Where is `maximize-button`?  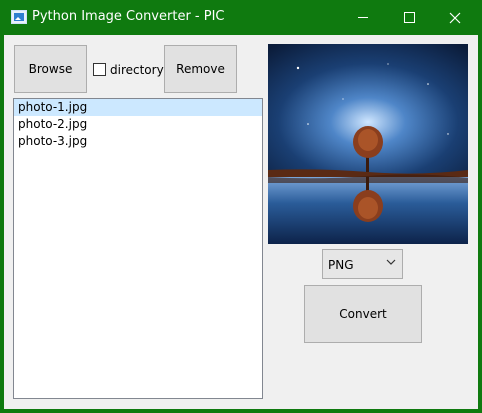
maximize-button is located at coordinates (409, 17).